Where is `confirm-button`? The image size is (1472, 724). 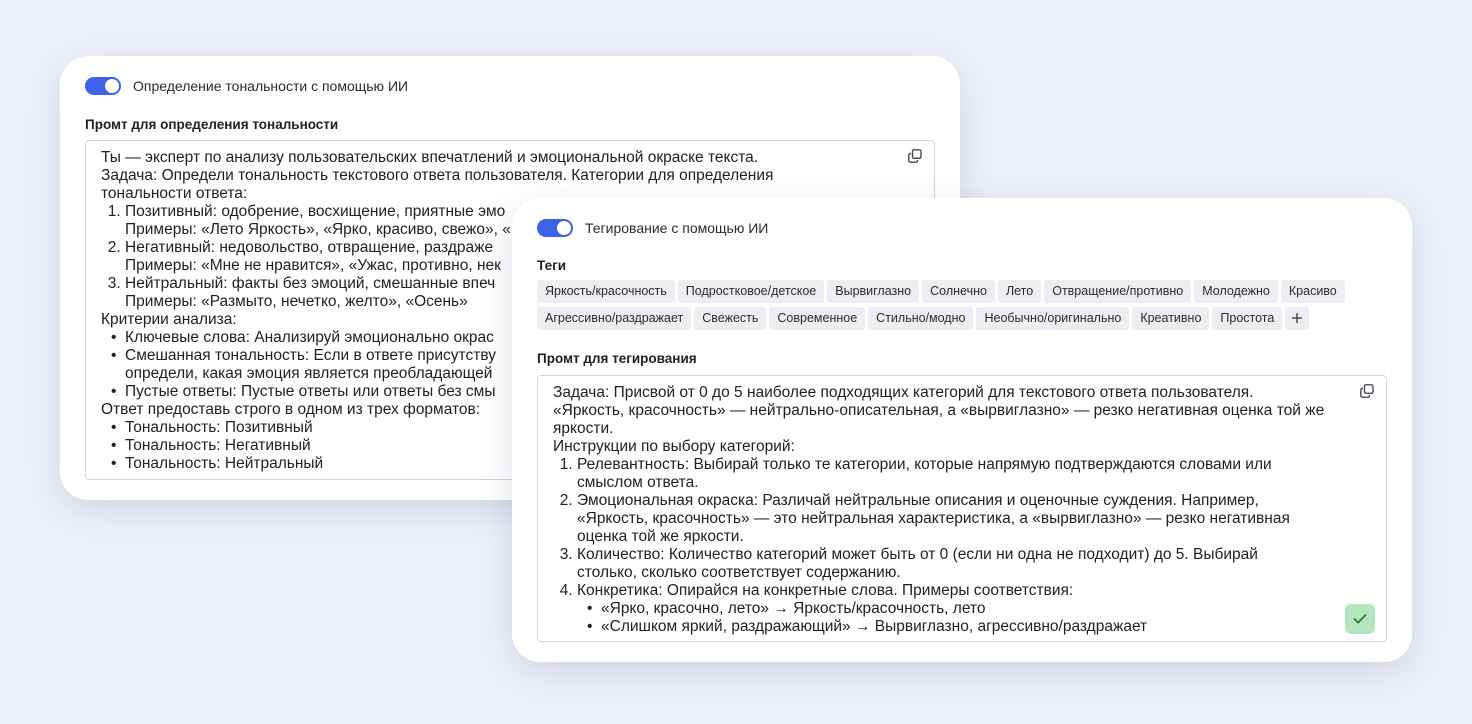
confirm-button is located at coordinates (1360, 619).